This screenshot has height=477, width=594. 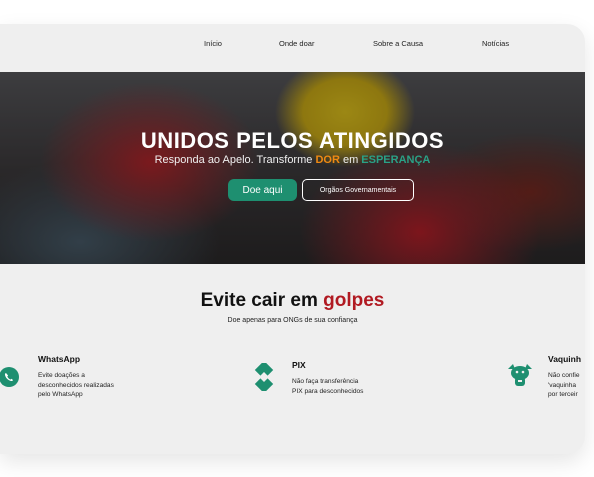 What do you see at coordinates (235, 160) in the screenshot?
I see `hero-subtitle-part1: Responda ao Apelo. Transforme` at bounding box center [235, 160].